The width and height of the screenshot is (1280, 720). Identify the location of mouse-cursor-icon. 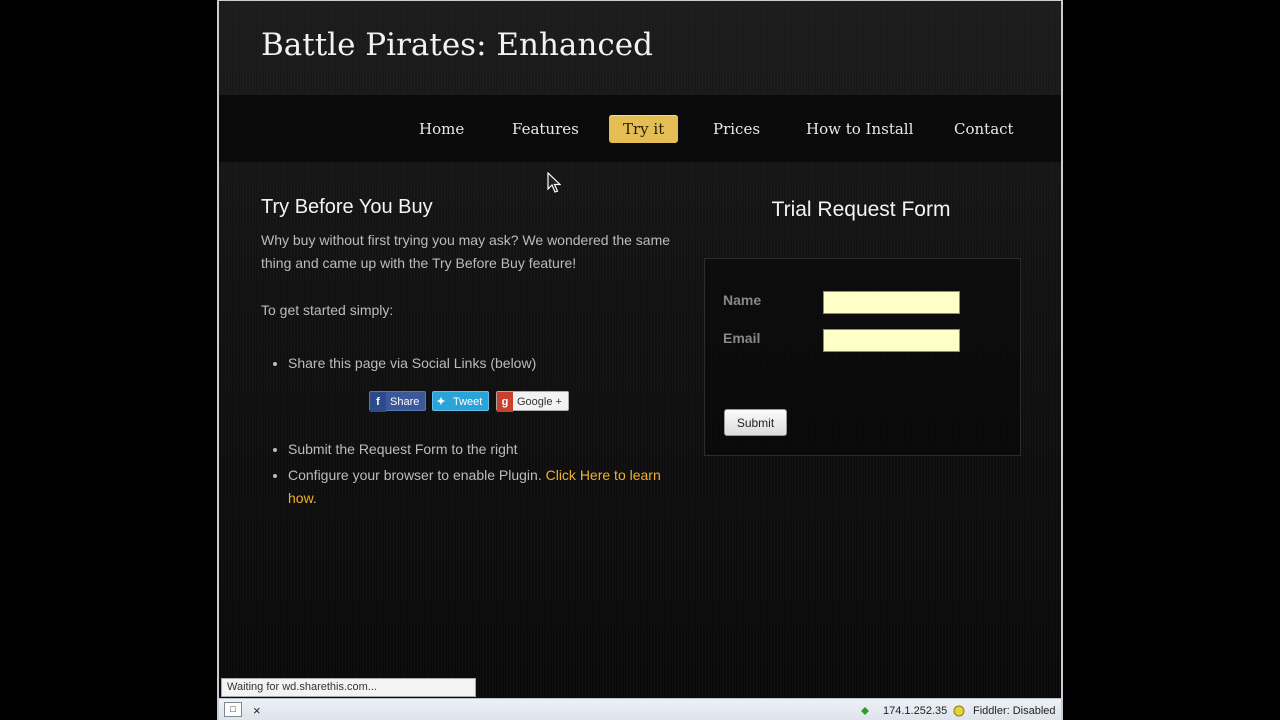
(554, 182).